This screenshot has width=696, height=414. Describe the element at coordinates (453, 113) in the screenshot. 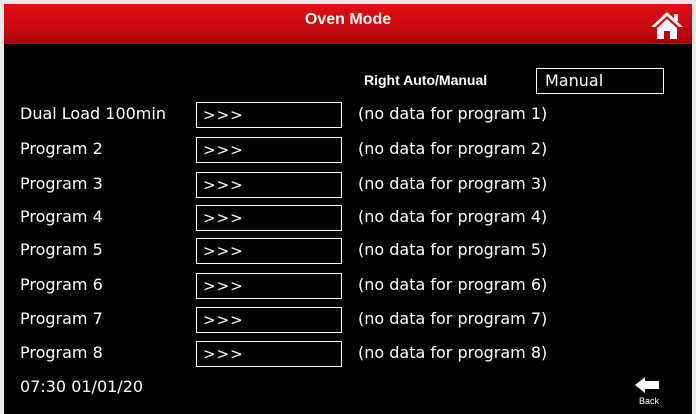

I see `program-status: (no data for program 1)` at that location.